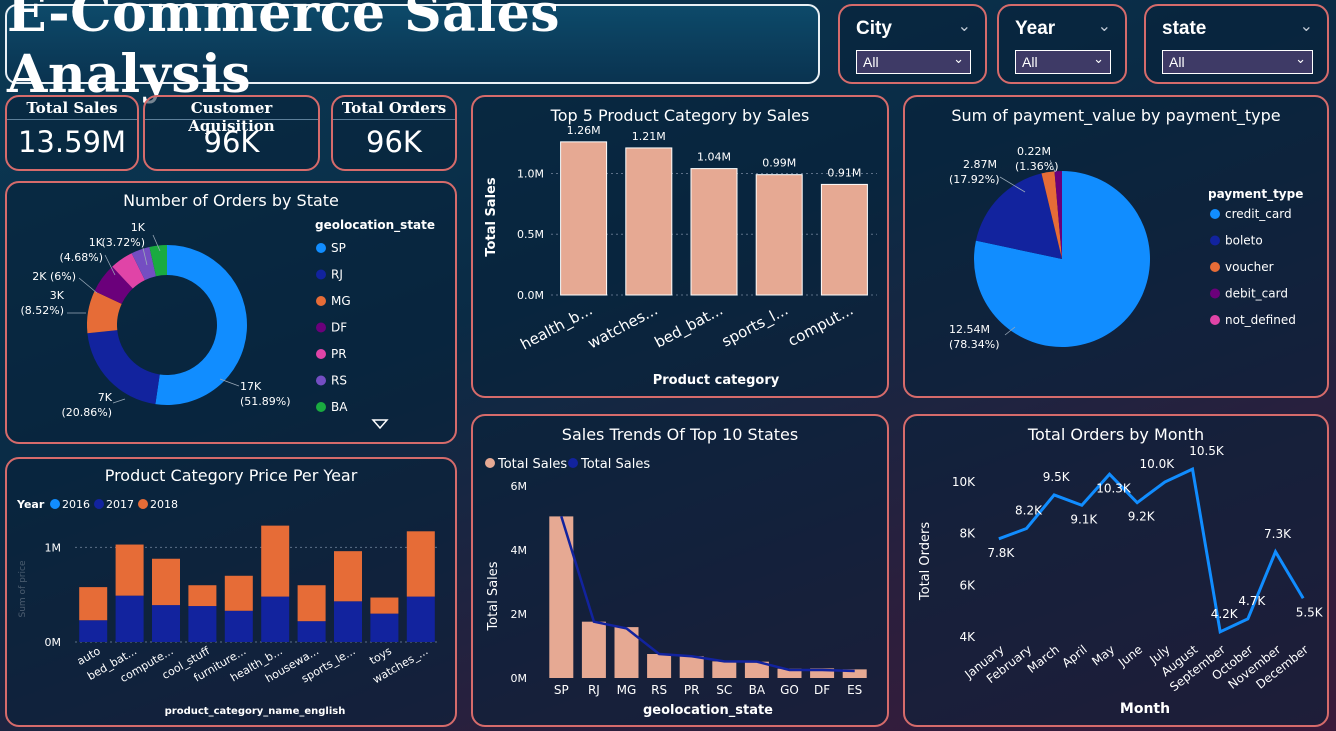  I want to click on legend-entry: boleto, so click(1244, 241).